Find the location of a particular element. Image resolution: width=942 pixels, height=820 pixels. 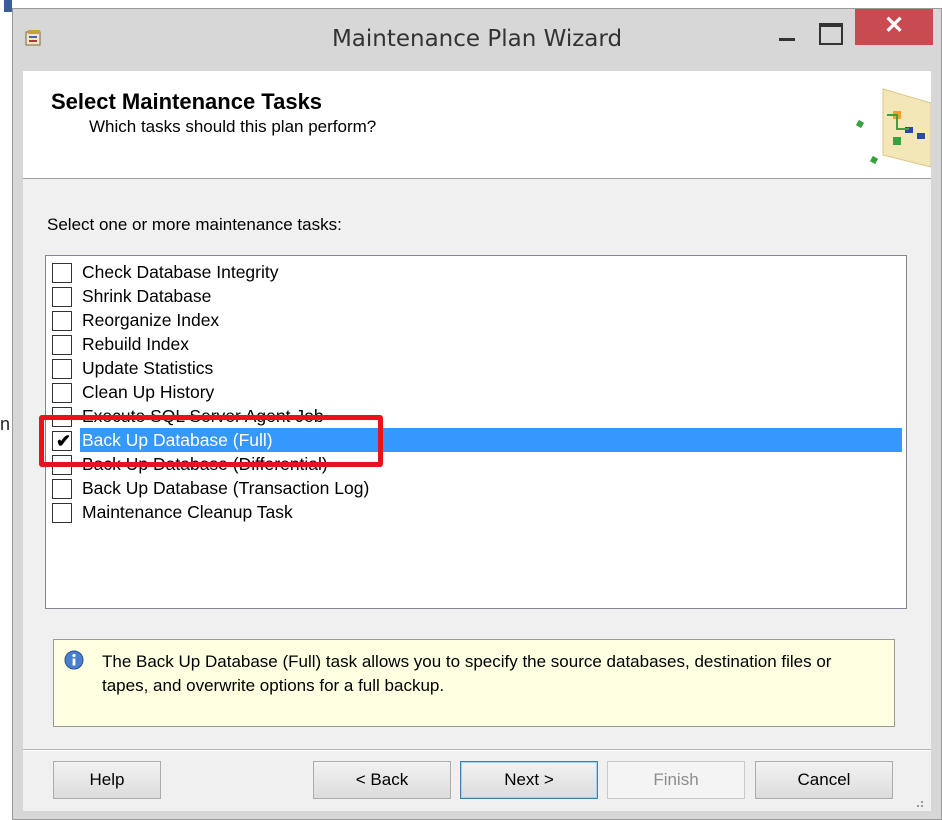

task-item-update-statistics: Update Statistics is located at coordinates (475, 368).